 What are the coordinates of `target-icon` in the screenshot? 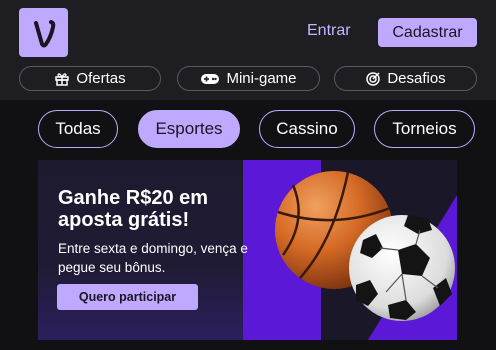 It's located at (373, 78).